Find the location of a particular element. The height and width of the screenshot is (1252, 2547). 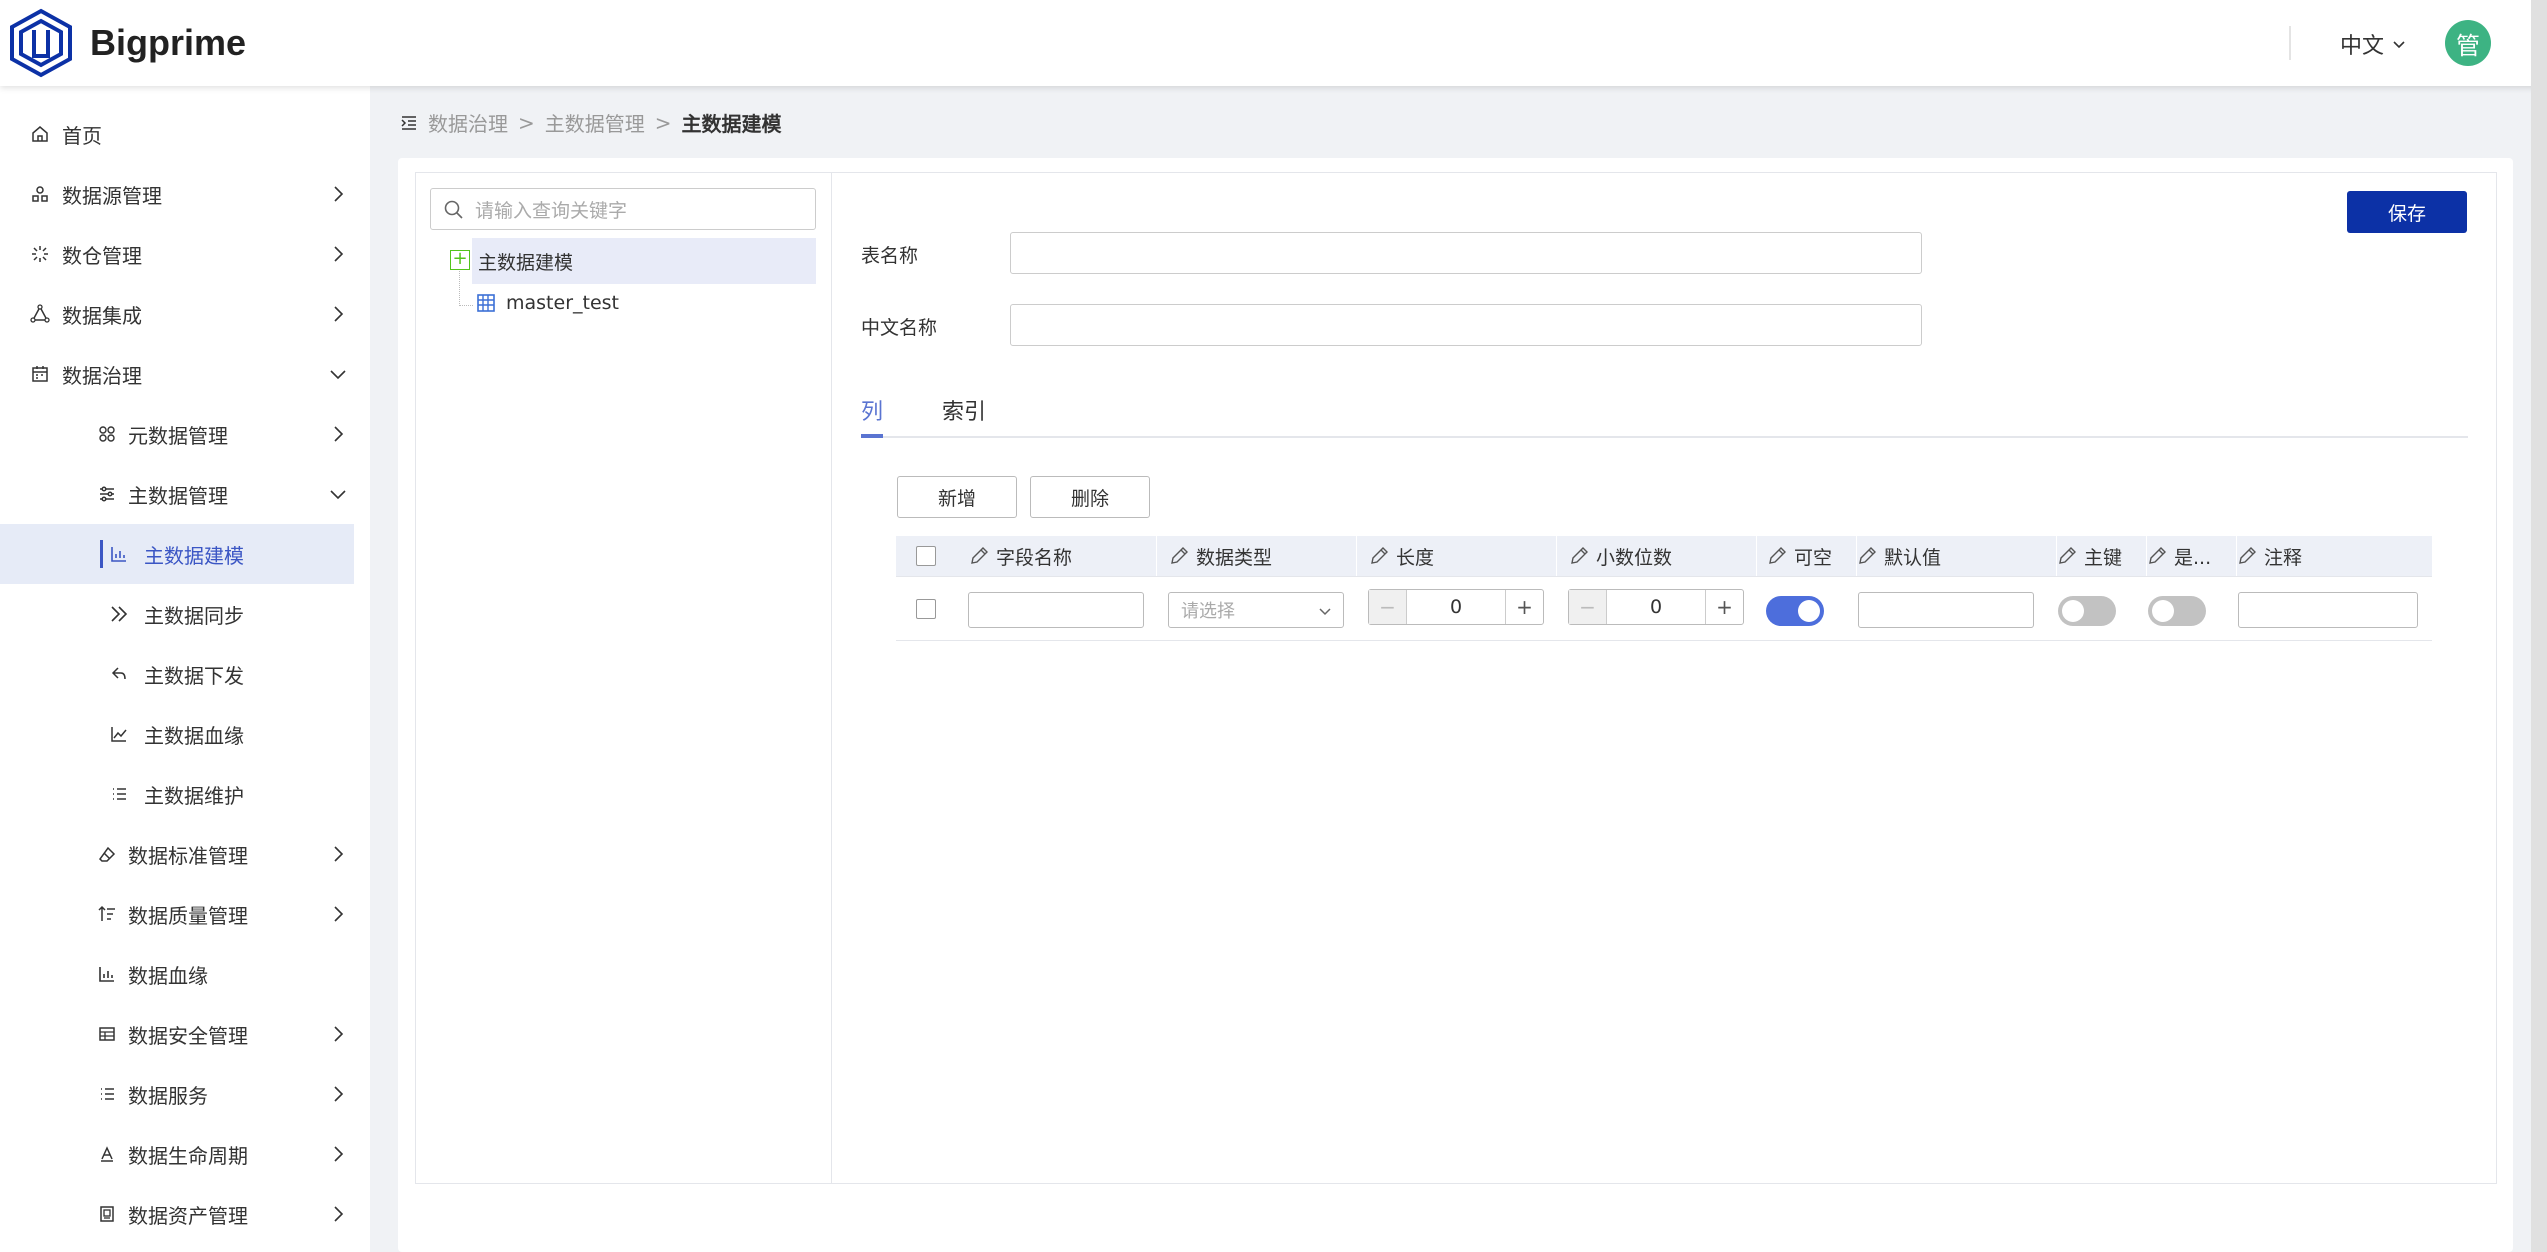

decimals-value: 0 is located at coordinates (1656, 607).